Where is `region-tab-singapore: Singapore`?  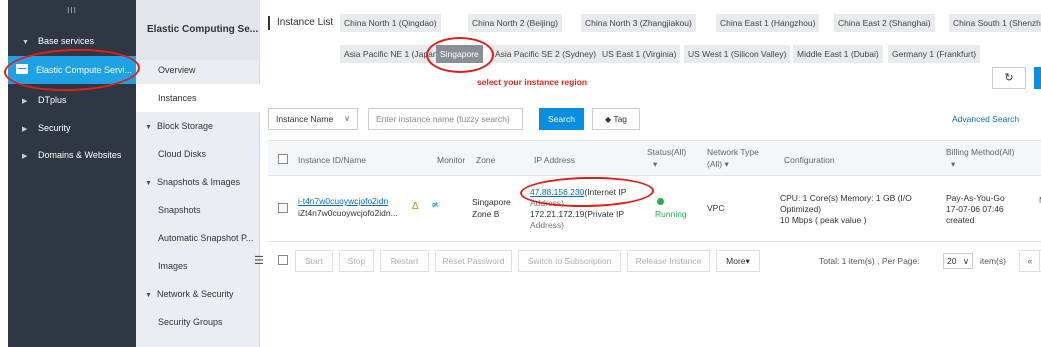
region-tab-singapore: Singapore is located at coordinates (459, 54).